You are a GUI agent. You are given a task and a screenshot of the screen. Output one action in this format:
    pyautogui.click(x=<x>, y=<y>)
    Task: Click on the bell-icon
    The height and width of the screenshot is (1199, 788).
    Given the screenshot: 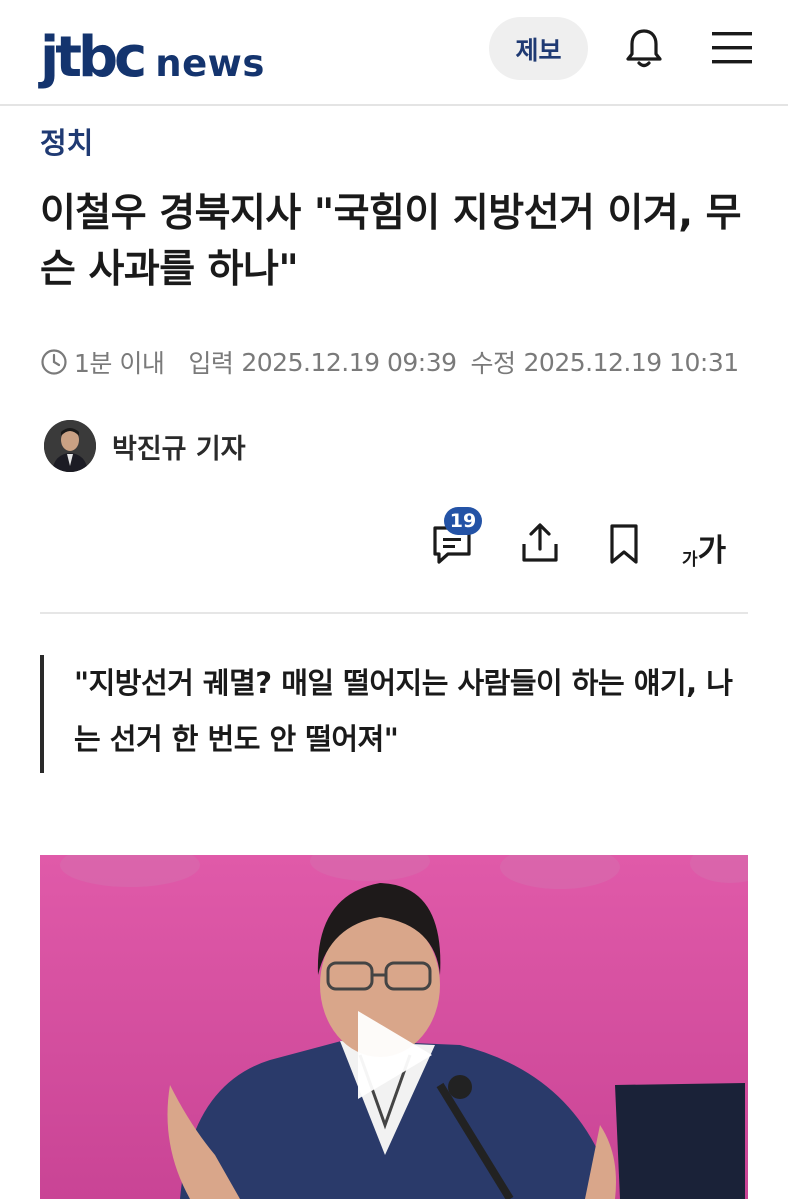 What is the action you would take?
    pyautogui.click(x=644, y=48)
    